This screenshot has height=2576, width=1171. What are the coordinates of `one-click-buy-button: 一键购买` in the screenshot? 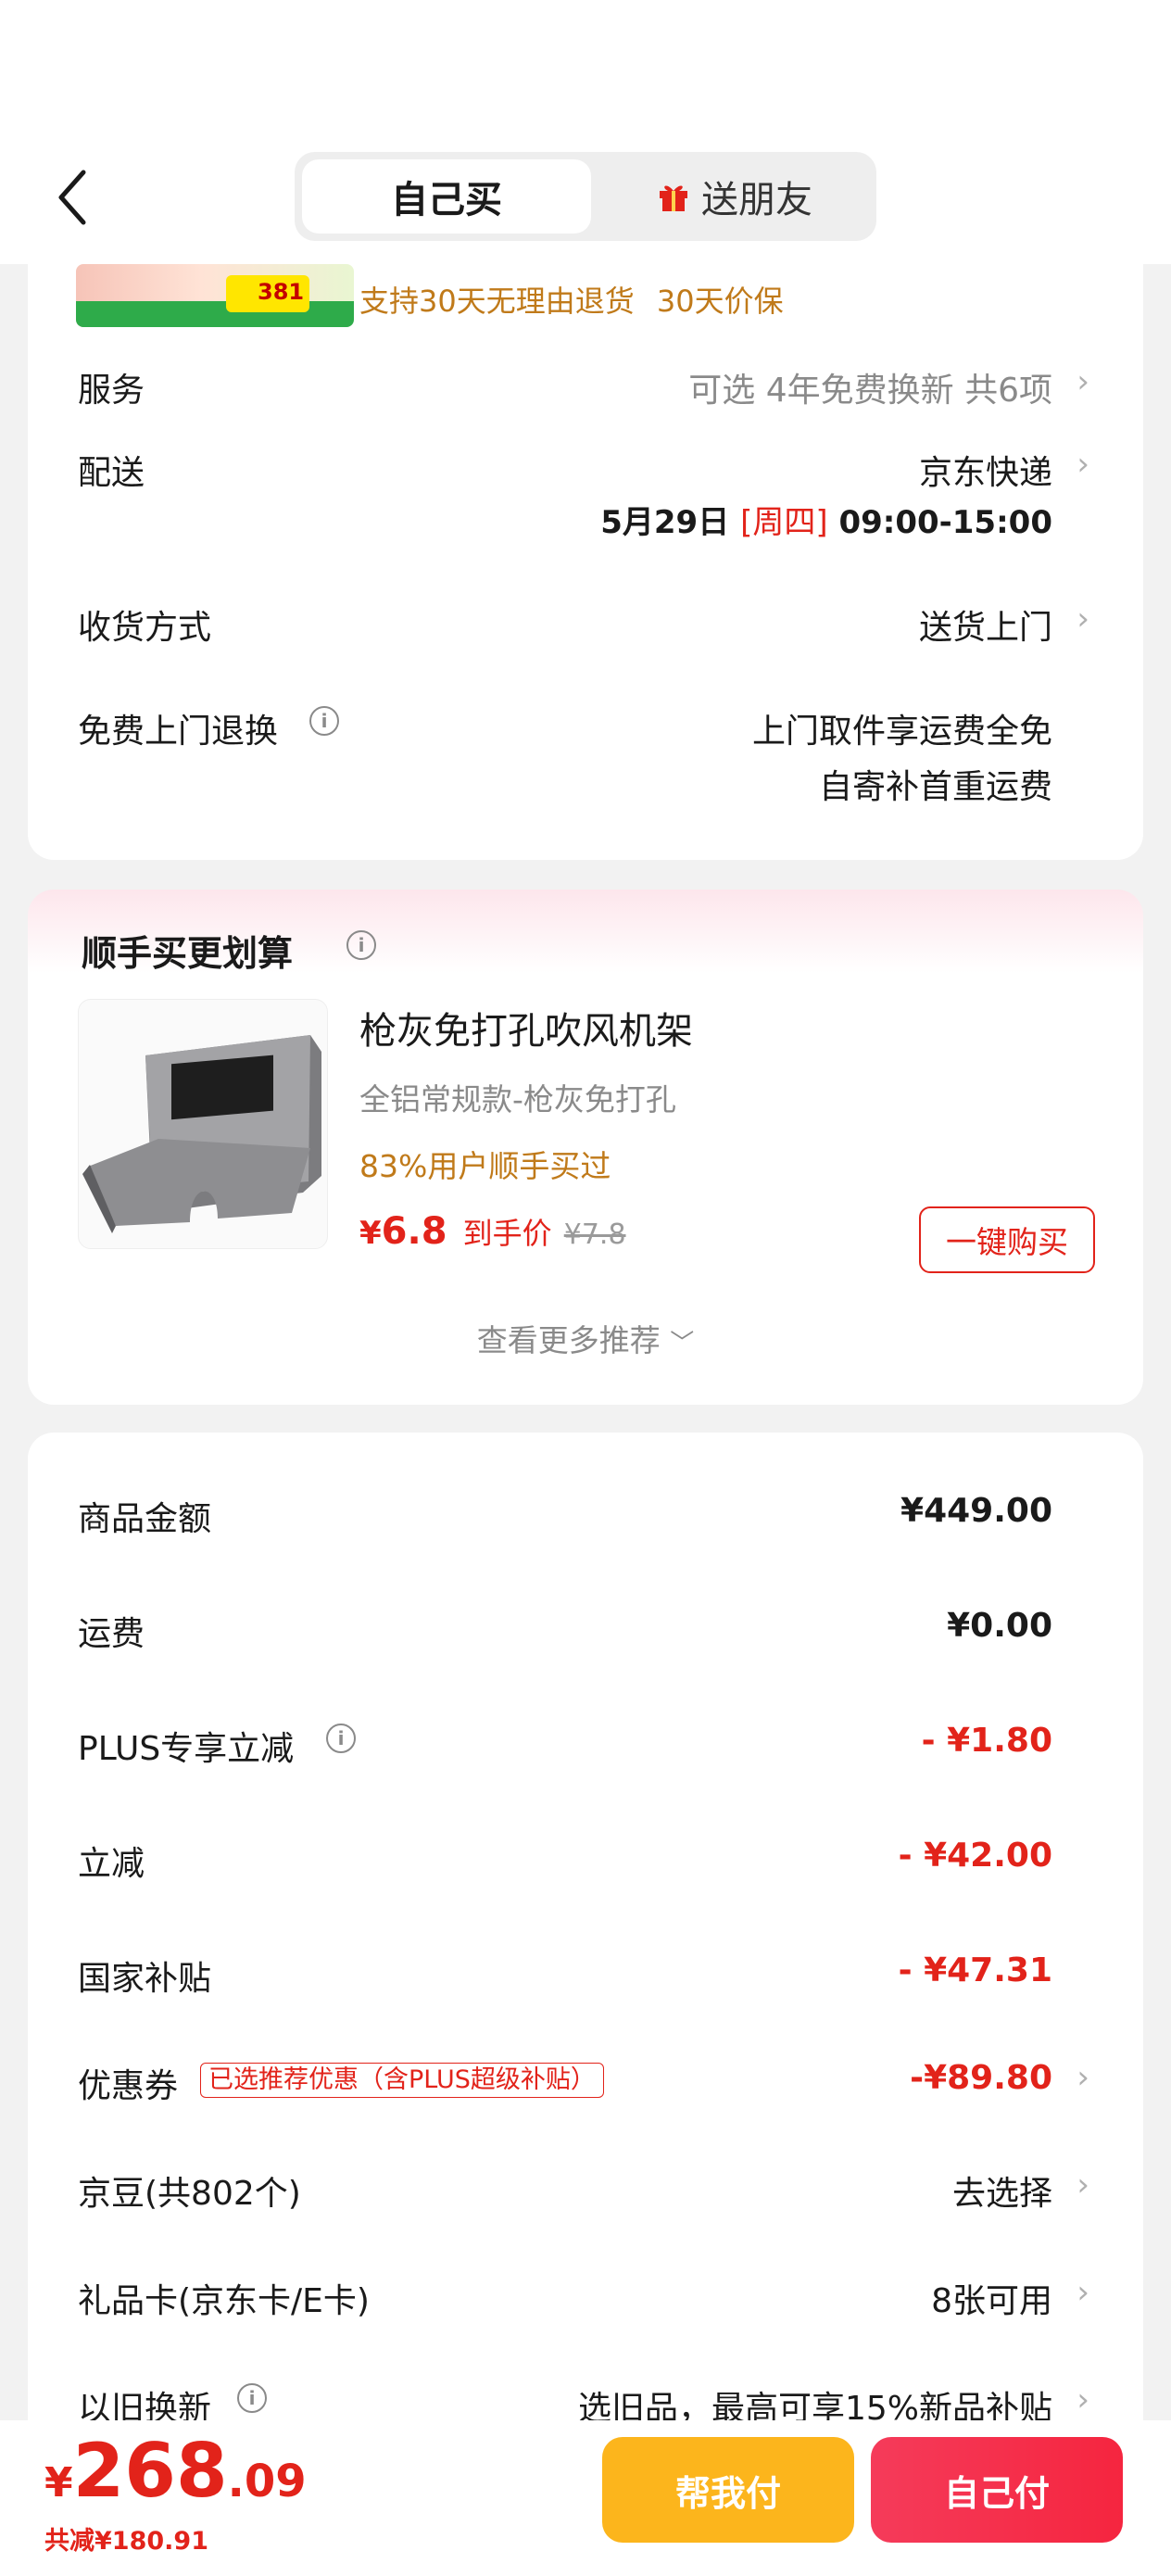 It's located at (1007, 1239).